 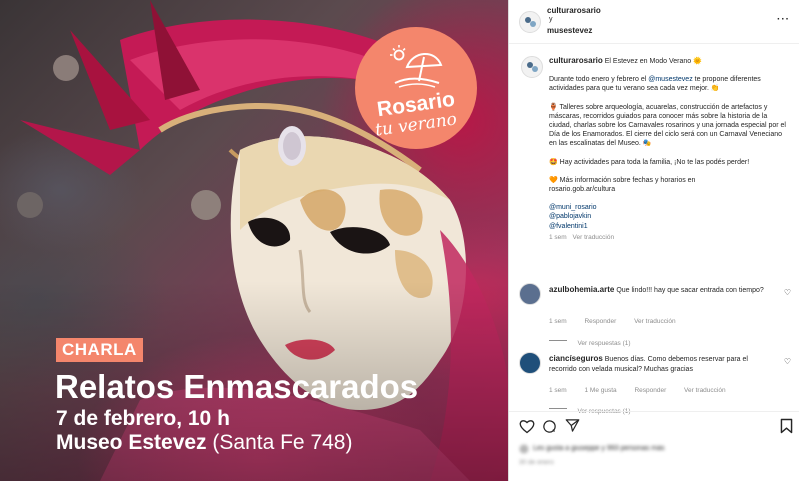 I want to click on event-place: Museo Estevez (Santa Fe 748), so click(x=204, y=443).